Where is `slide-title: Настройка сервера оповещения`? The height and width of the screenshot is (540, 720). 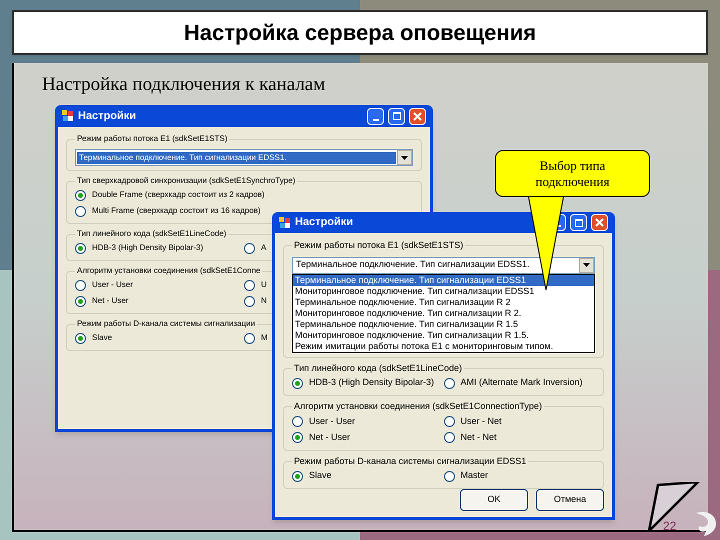 slide-title: Настройка сервера оповещения is located at coordinates (360, 32).